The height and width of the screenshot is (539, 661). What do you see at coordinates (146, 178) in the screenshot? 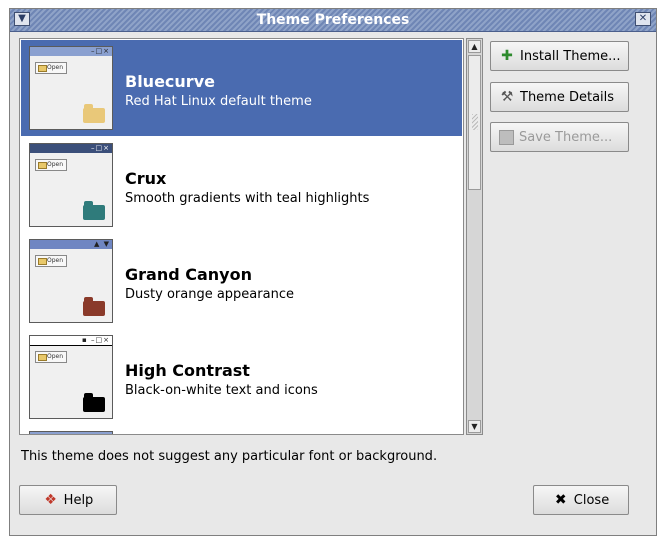
I see `theme-name: Crux` at bounding box center [146, 178].